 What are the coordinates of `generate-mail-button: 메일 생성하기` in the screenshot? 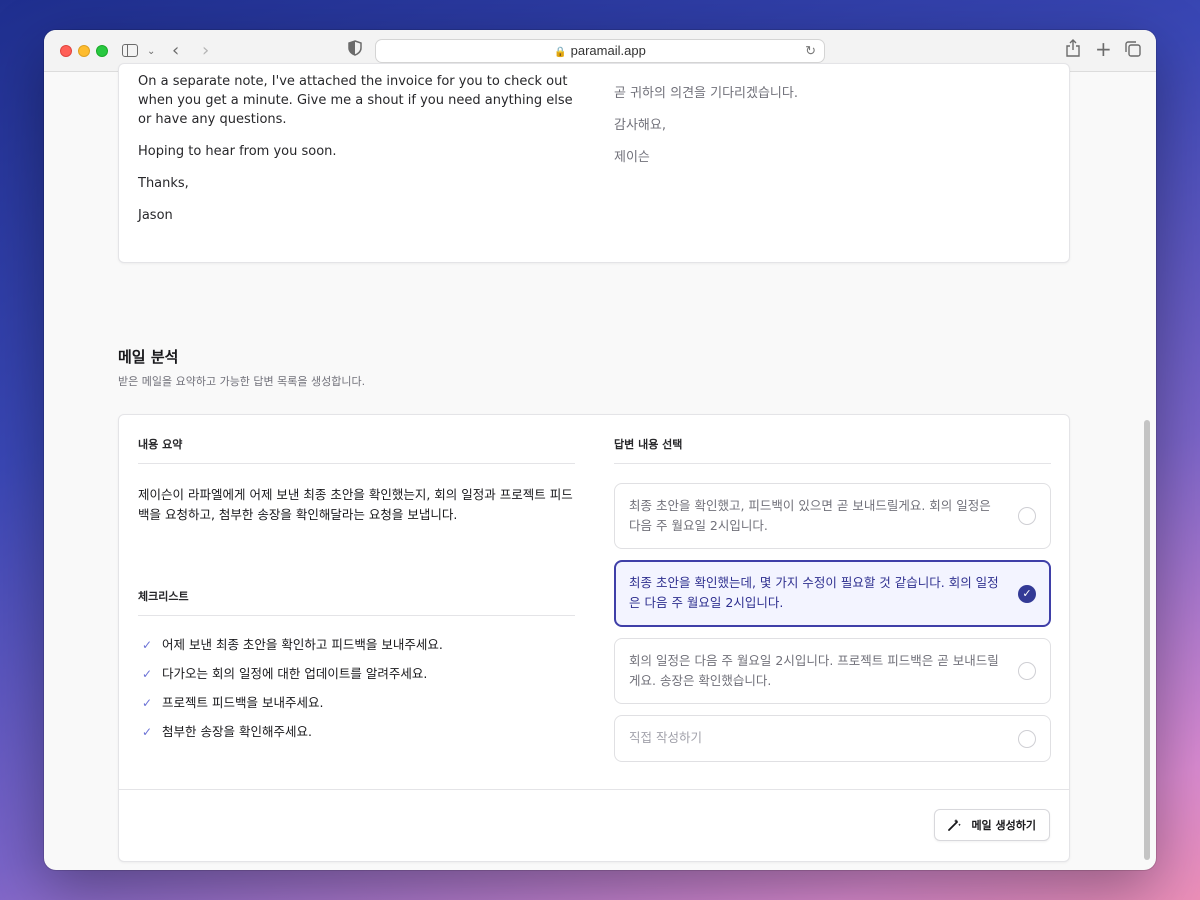 It's located at (992, 825).